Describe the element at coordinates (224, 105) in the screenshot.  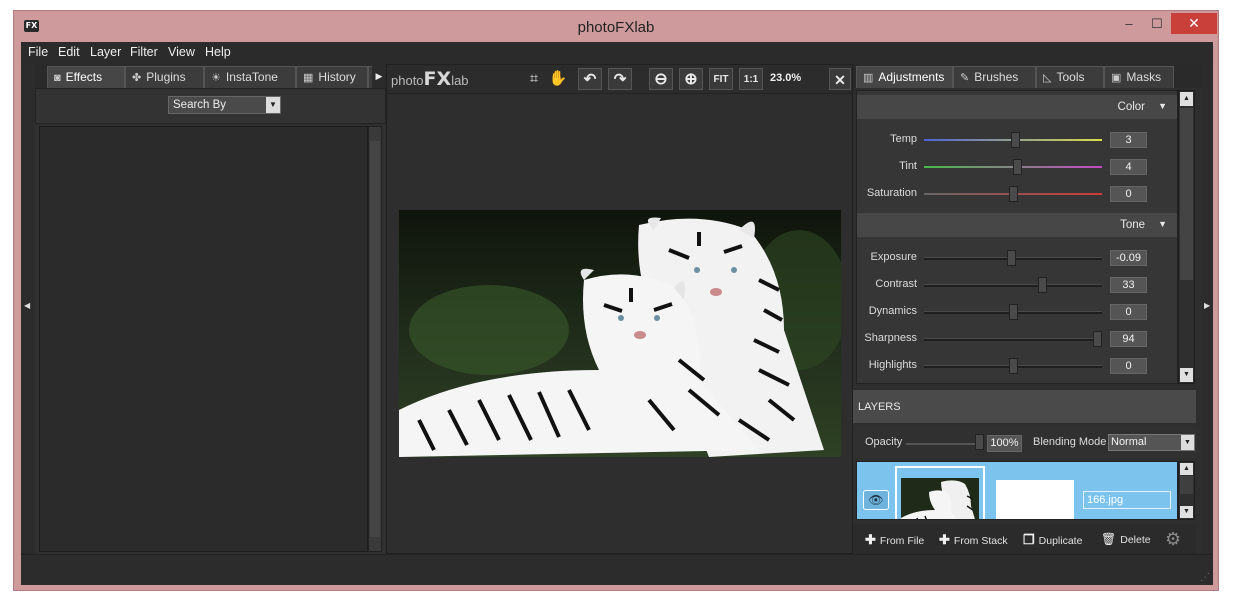
I see `search-by-select: Search By ▼` at that location.